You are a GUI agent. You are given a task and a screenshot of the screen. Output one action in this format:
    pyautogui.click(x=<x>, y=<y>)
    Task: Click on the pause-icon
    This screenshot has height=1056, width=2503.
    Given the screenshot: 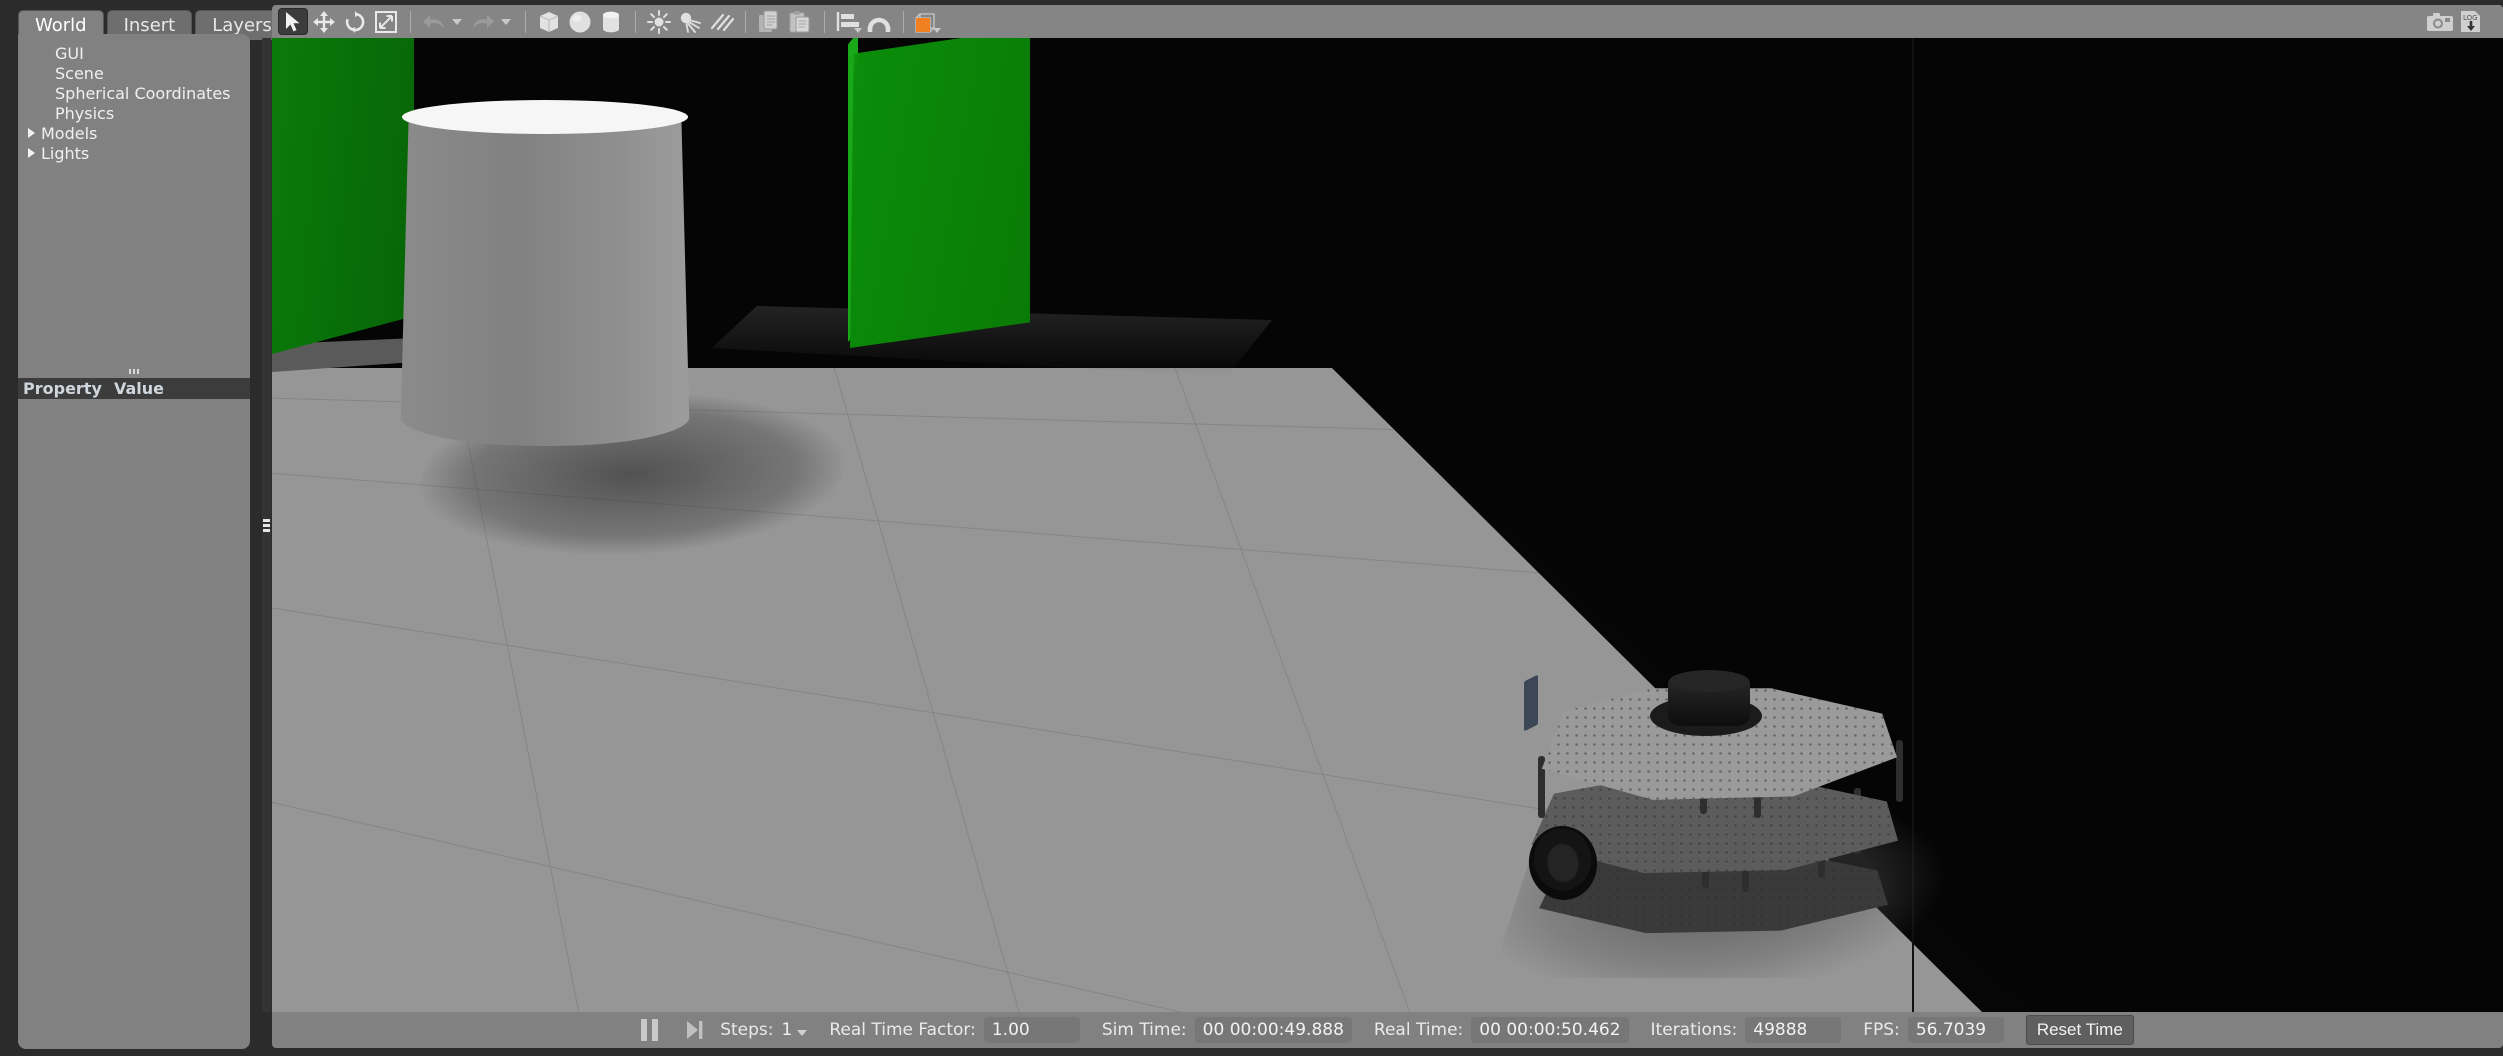 What is the action you would take?
    pyautogui.click(x=644, y=1030)
    